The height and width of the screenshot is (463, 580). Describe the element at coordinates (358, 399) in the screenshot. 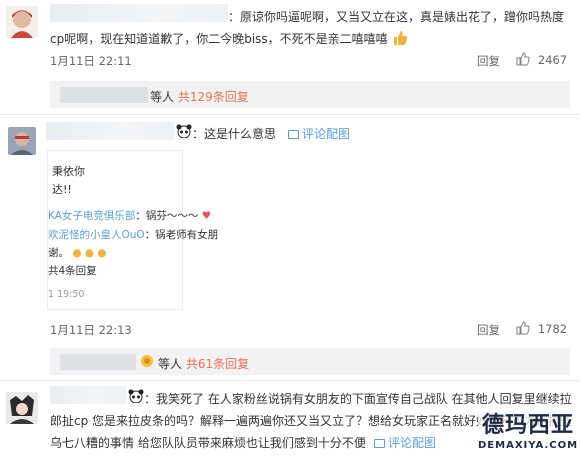

I see `comment-text: ：我笑死了 在人家粉丝说锅有女朋友的下面宣传自己战队 在其他人回复里继续拉` at that location.